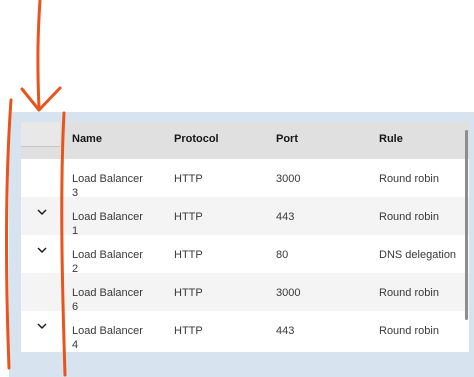 This screenshot has width=474, height=377. What do you see at coordinates (245, 255) in the screenshot?
I see `table-row: Load Balancer 2 HTTP 80 DNS delegation` at bounding box center [245, 255].